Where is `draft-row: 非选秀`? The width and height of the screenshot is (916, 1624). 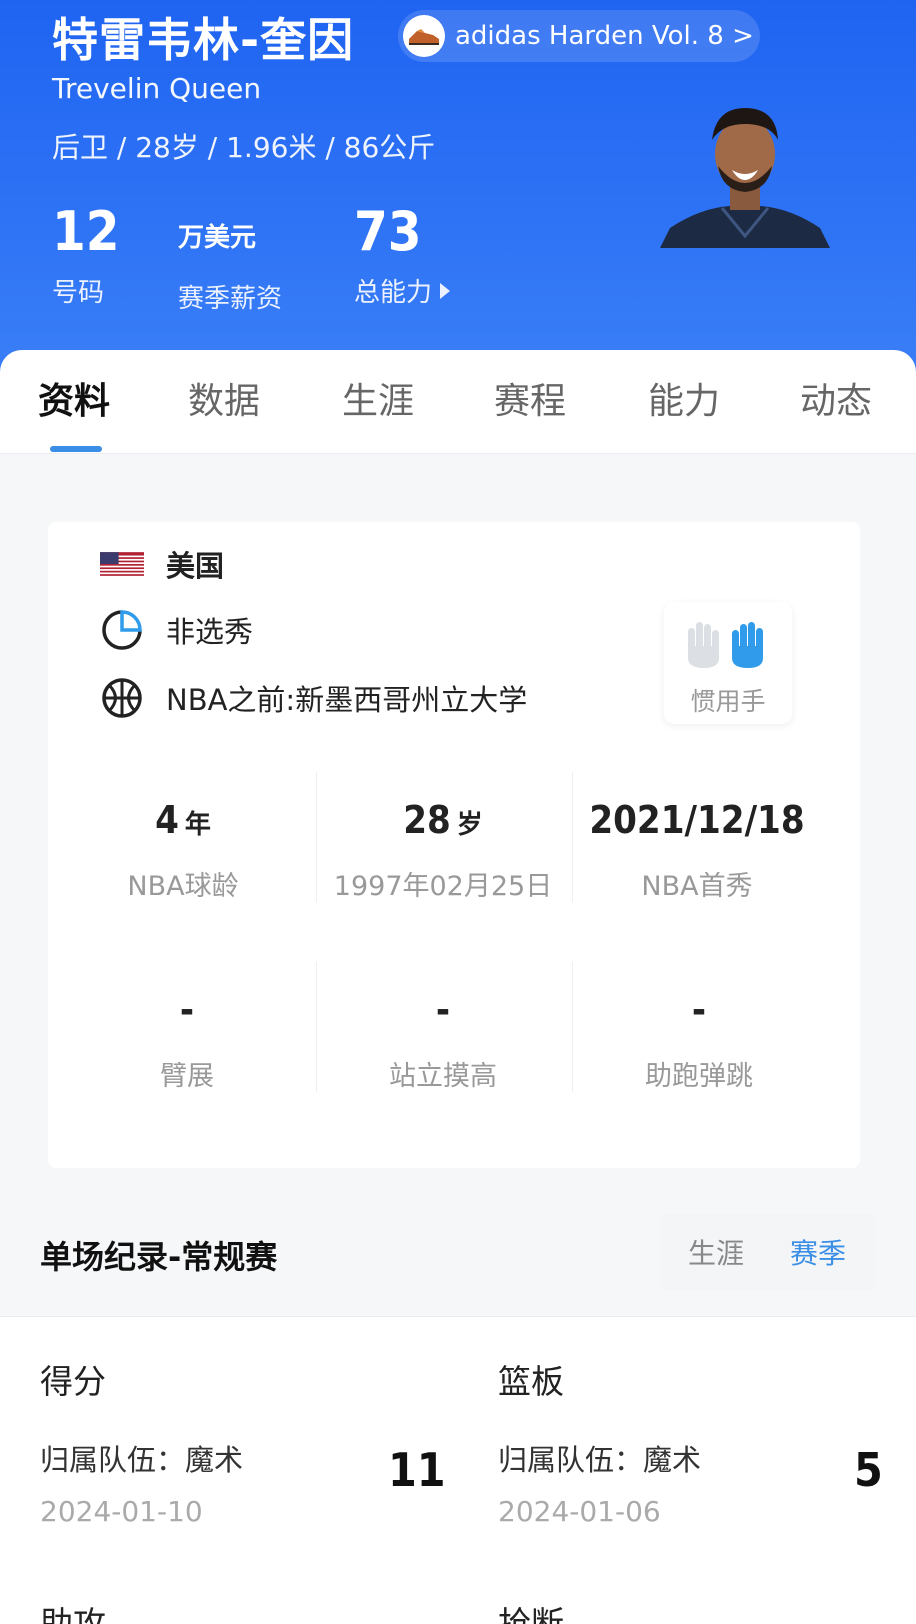 draft-row: 非选秀 is located at coordinates (176, 630).